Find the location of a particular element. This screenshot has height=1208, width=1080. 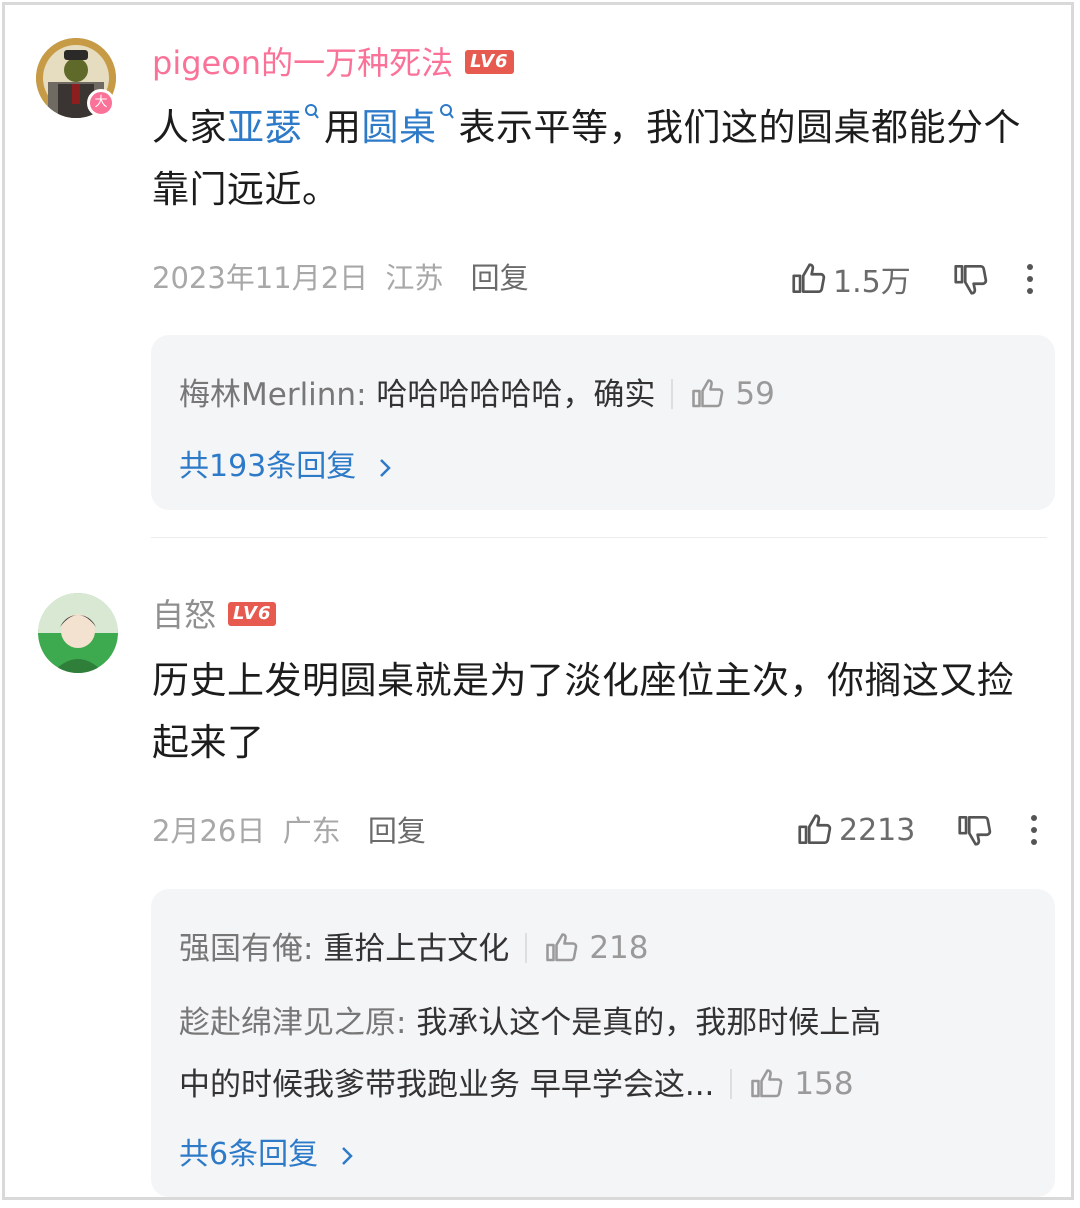

reply-preview-continuation: 中的时候我爹带我跑业务 早早学会这... 158 is located at coordinates (516, 1086).